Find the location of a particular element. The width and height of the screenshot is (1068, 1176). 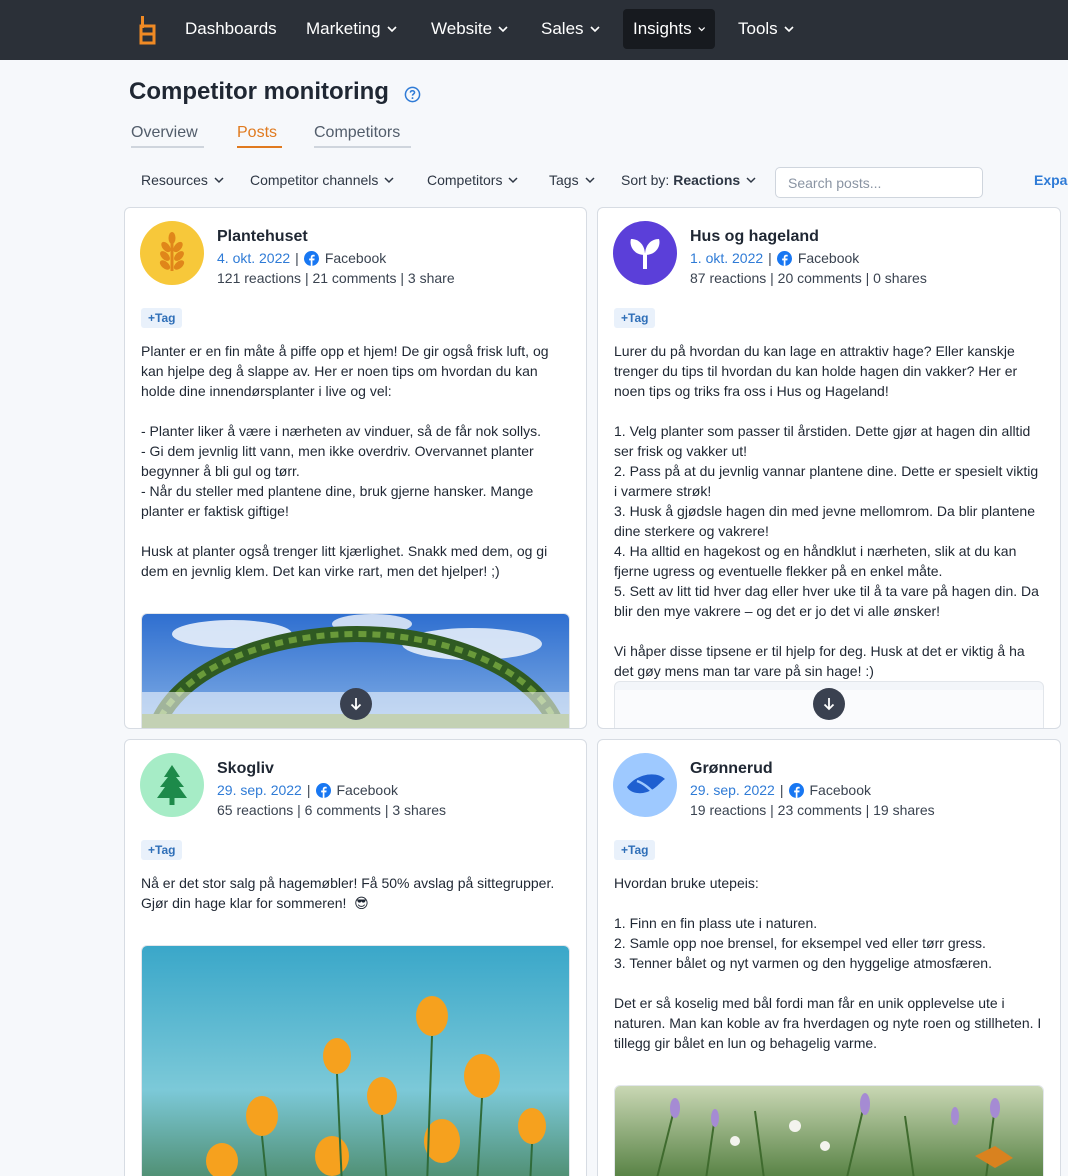

post-stats: 121 reactions | 21 comments | 3 share is located at coordinates (336, 278).